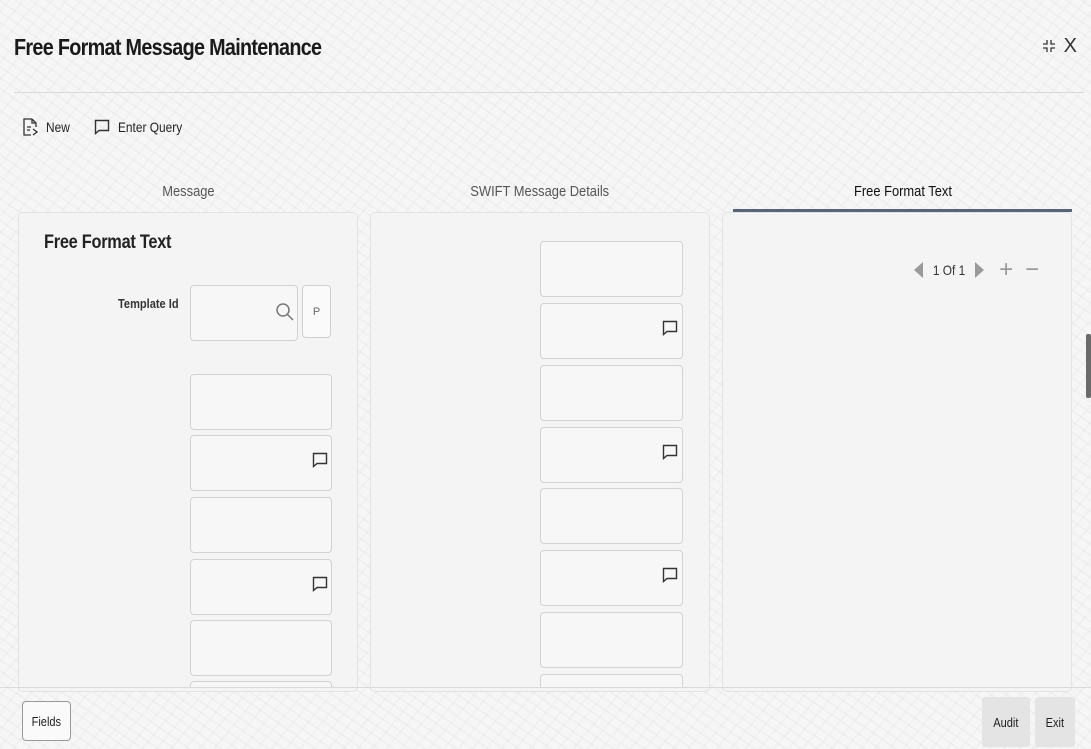 Image resolution: width=1091 pixels, height=749 pixels. What do you see at coordinates (918, 270) in the screenshot?
I see `previous-page-icon` at bounding box center [918, 270].